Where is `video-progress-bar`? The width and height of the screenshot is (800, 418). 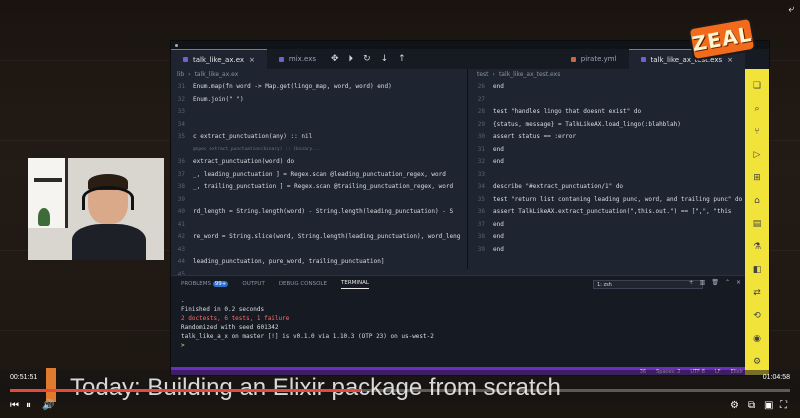
video-progress-bar is located at coordinates (400, 390).